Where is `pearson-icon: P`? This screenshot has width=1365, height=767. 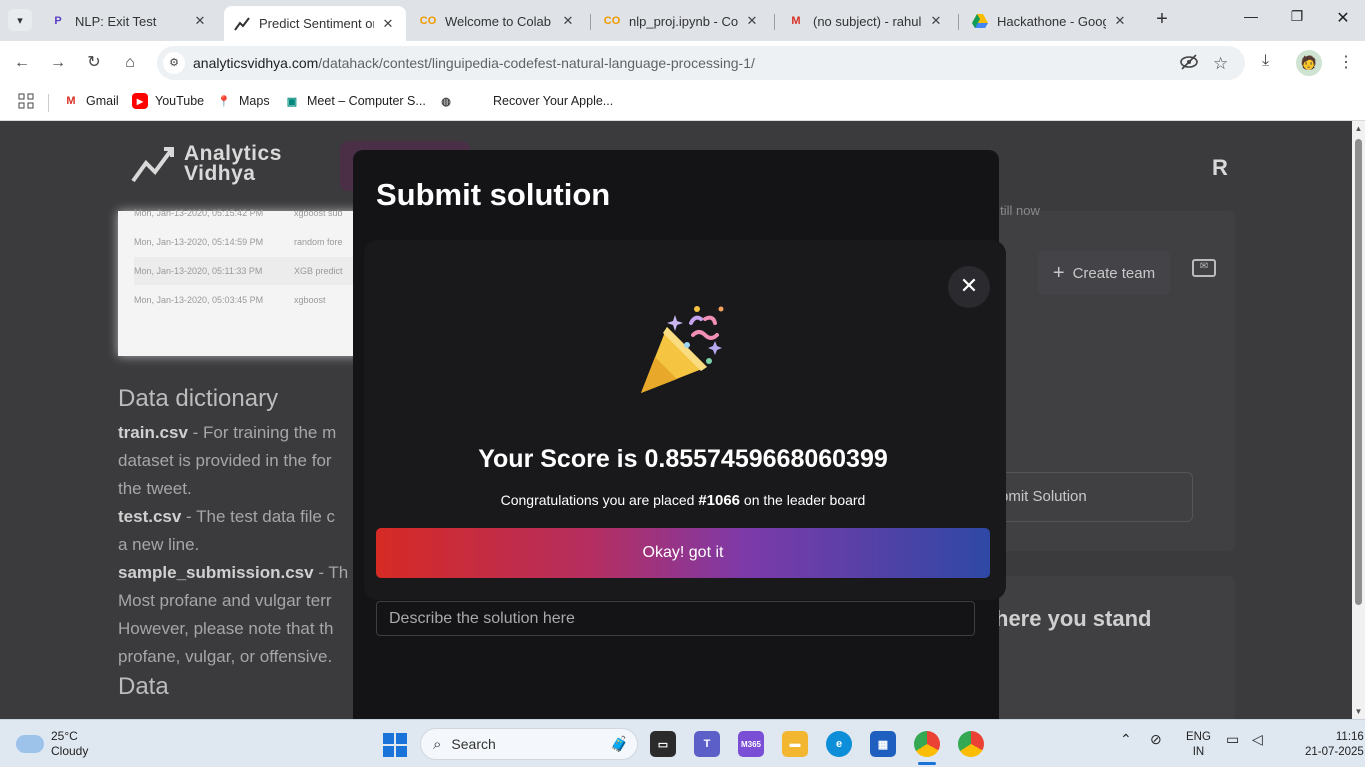
pearson-icon: P is located at coordinates (58, 21).